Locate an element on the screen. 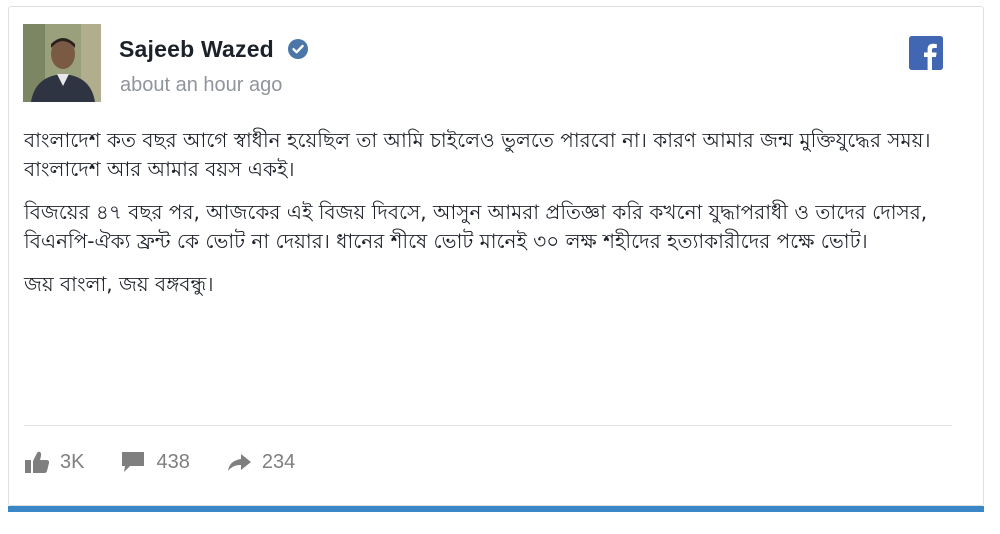 The width and height of the screenshot is (1000, 534). share-count: 234 is located at coordinates (278, 461).